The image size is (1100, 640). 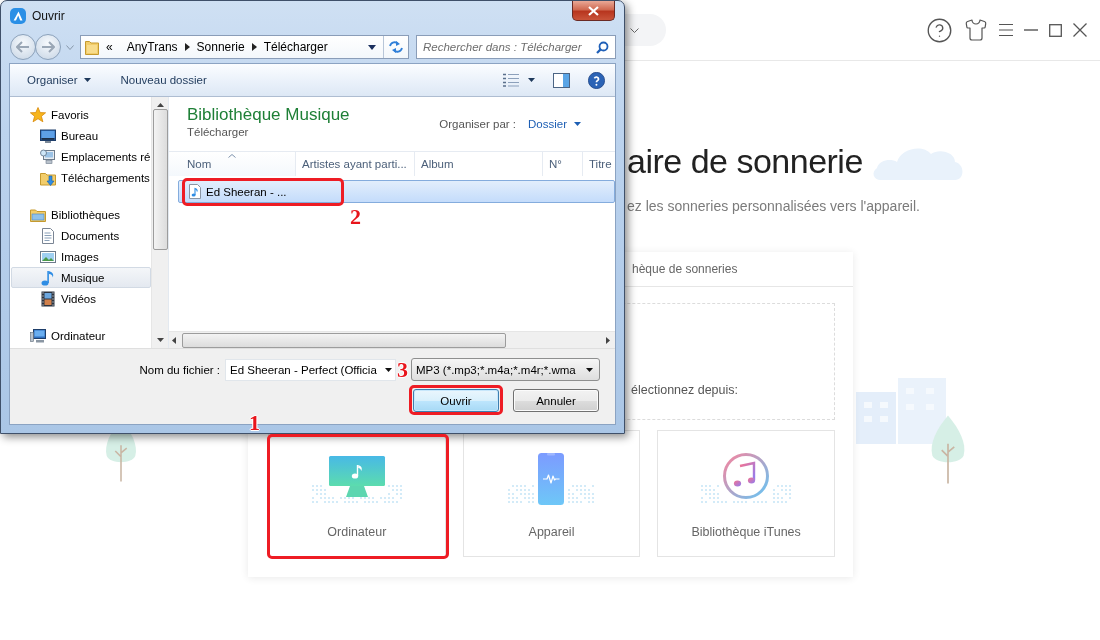 I want to click on column-header: Titre, so click(x=599, y=164).